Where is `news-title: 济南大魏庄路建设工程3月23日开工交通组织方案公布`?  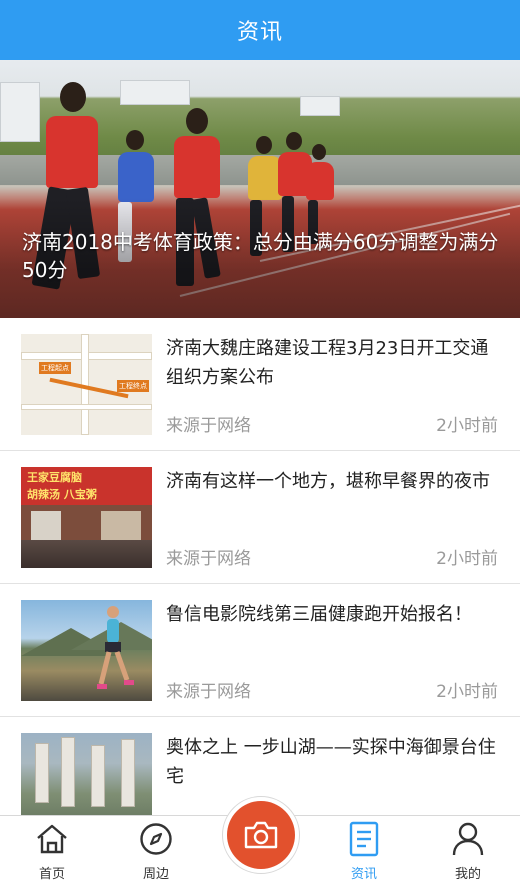 news-title: 济南大魏庄路建设工程3月23日开工交通组织方案公布 is located at coordinates (331, 363).